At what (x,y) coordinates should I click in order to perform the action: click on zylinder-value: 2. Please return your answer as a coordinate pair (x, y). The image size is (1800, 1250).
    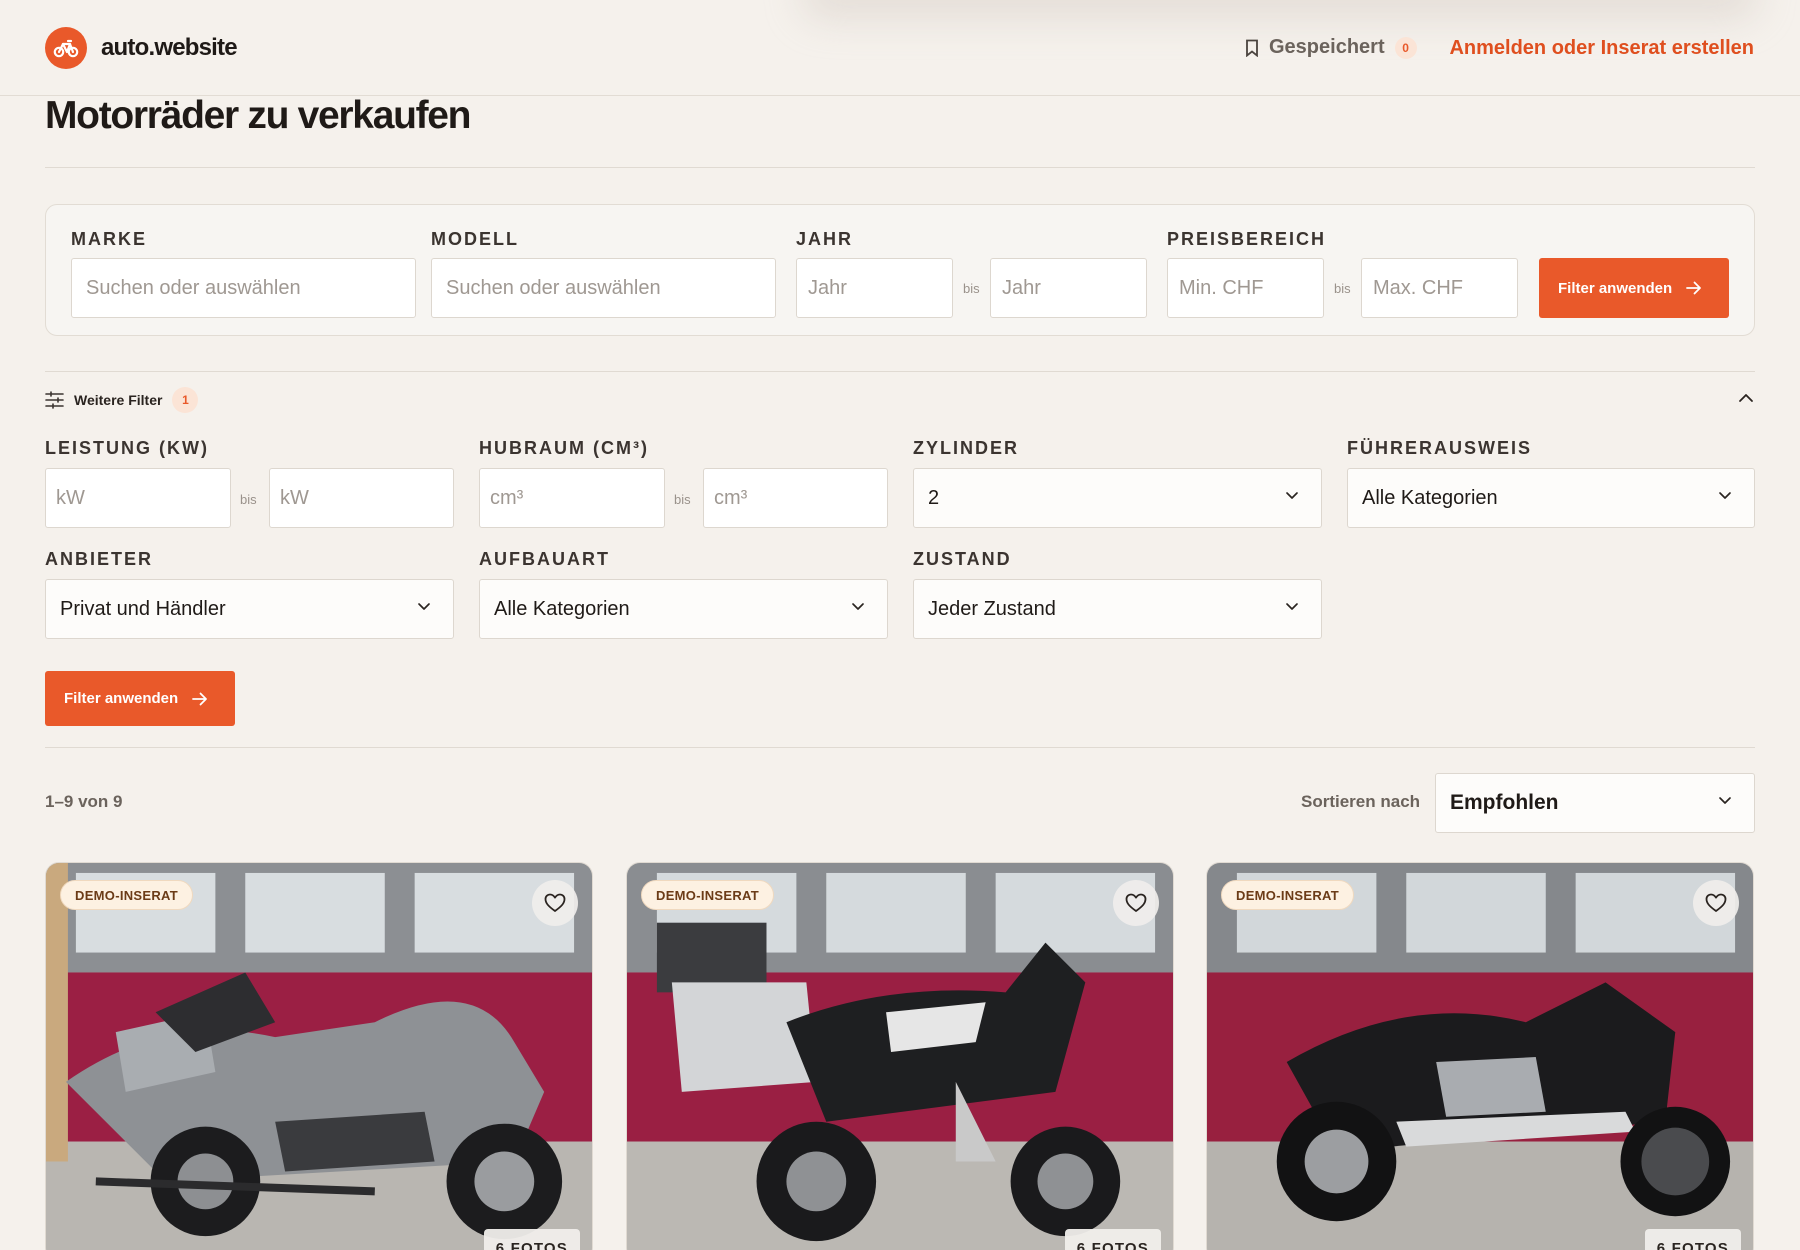
    Looking at the image, I should click on (934, 497).